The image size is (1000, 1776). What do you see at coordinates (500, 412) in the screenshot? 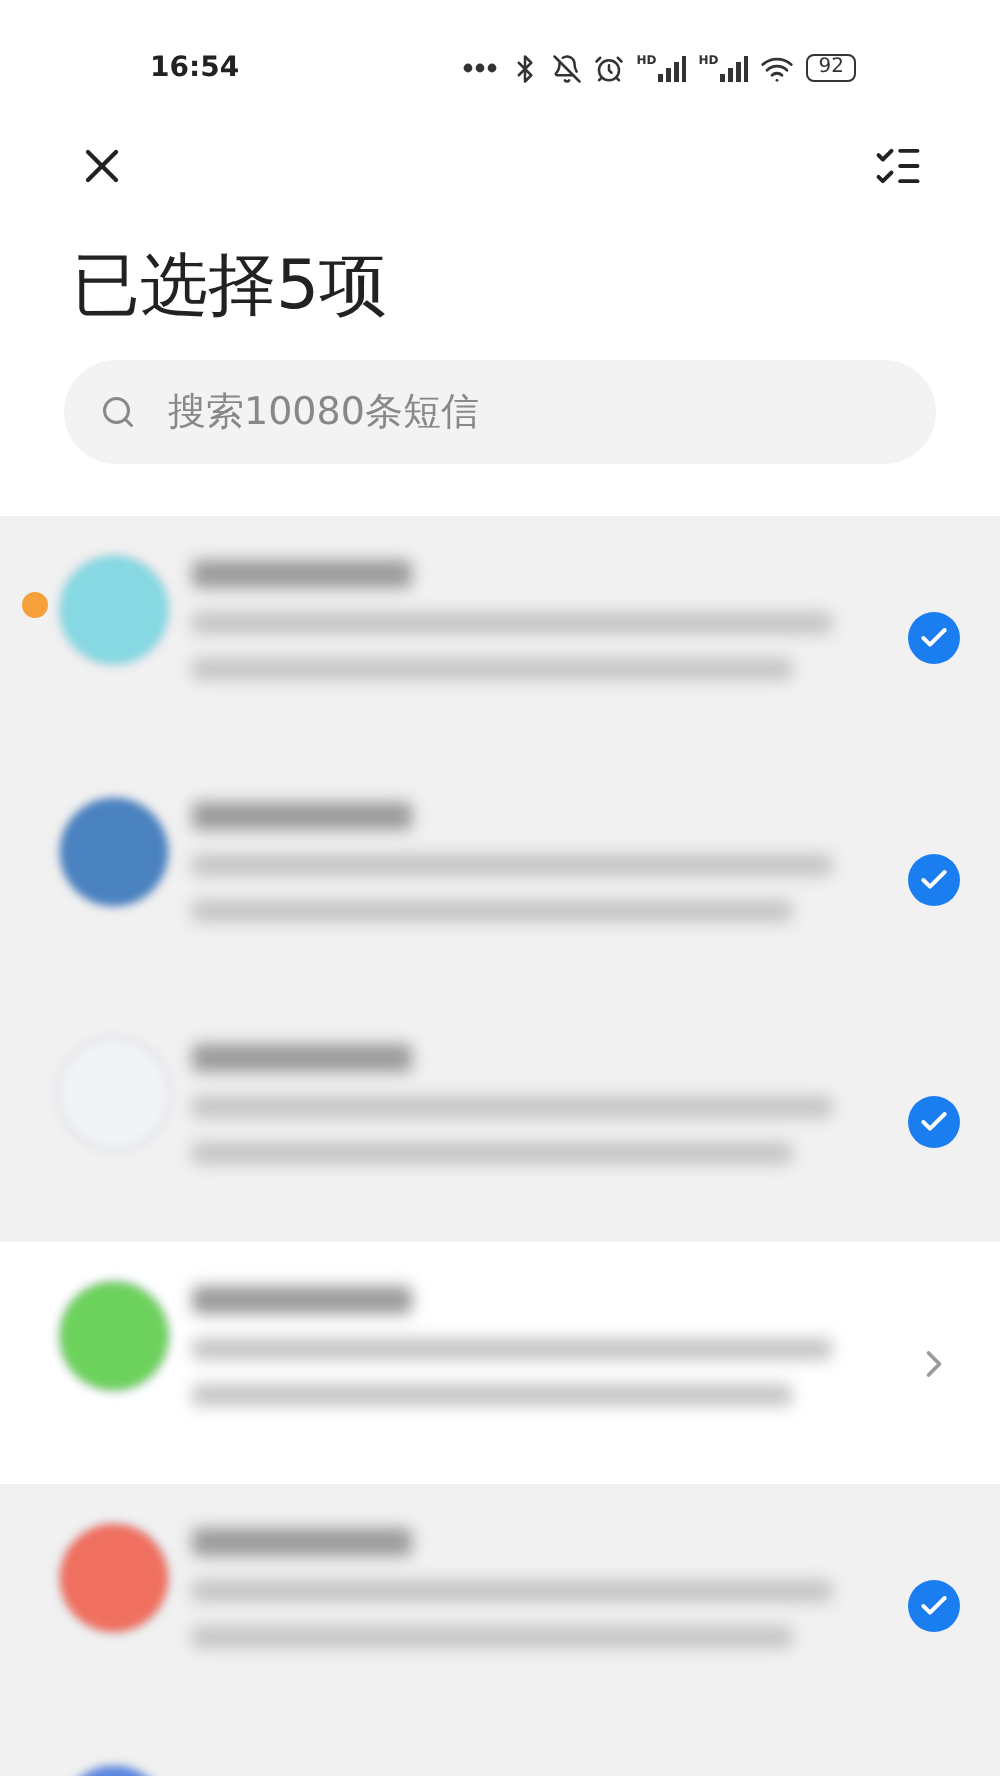
I see `search-field: 搜索10080条短信` at bounding box center [500, 412].